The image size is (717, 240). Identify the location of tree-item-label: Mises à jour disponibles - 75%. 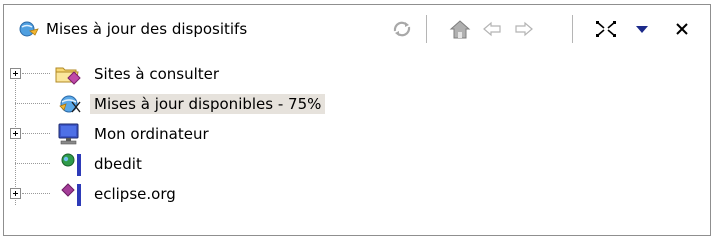
(208, 104).